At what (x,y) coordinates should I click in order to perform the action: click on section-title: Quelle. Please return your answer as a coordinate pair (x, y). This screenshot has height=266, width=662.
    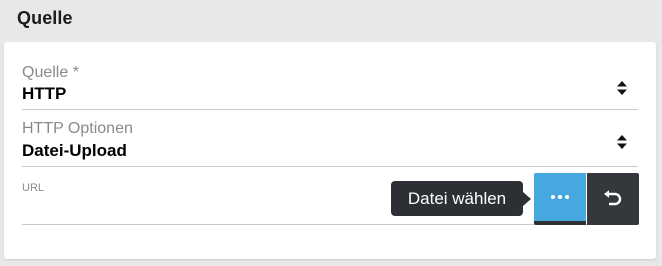
    Looking at the image, I should click on (45, 18).